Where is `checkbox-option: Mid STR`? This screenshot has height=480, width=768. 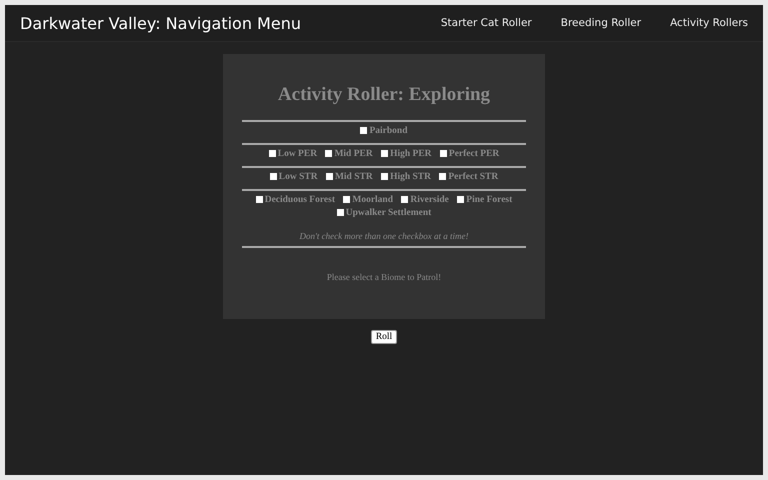
checkbox-option: Mid STR is located at coordinates (349, 177).